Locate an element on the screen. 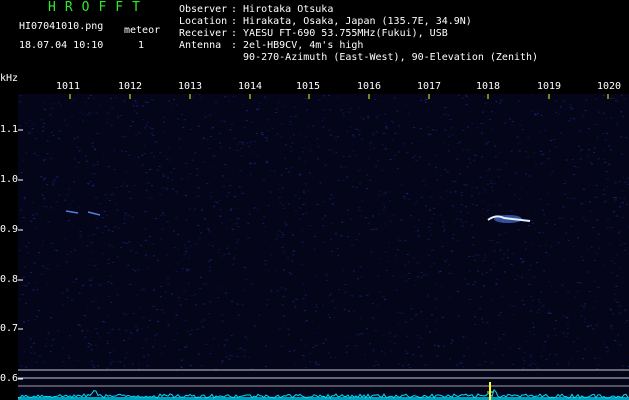 The width and height of the screenshot is (629, 400). datetime-label: 18.07.04 10:10 is located at coordinates (61, 45).